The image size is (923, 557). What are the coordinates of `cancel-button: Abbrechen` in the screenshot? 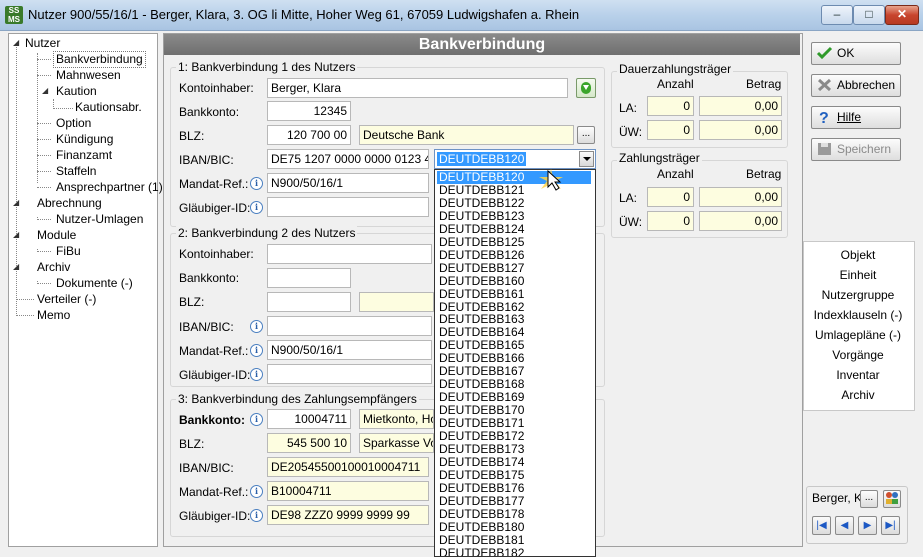 It's located at (856, 85).